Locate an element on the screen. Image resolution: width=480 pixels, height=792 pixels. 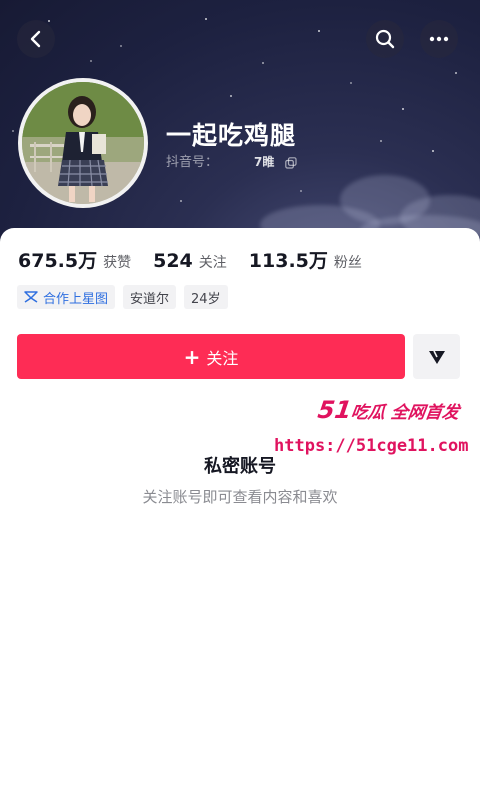
search-button is located at coordinates (385, 39).